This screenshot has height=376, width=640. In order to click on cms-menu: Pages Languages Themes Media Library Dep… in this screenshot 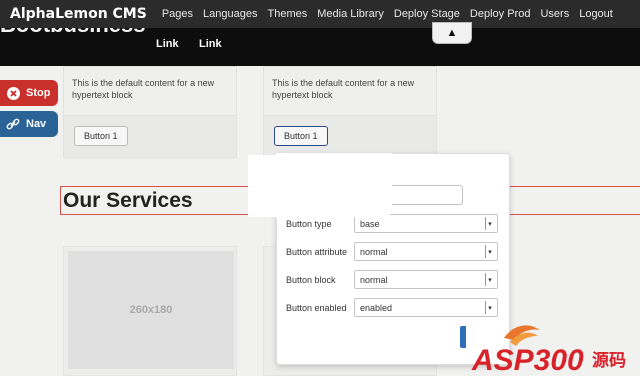, I will do `click(387, 14)`.